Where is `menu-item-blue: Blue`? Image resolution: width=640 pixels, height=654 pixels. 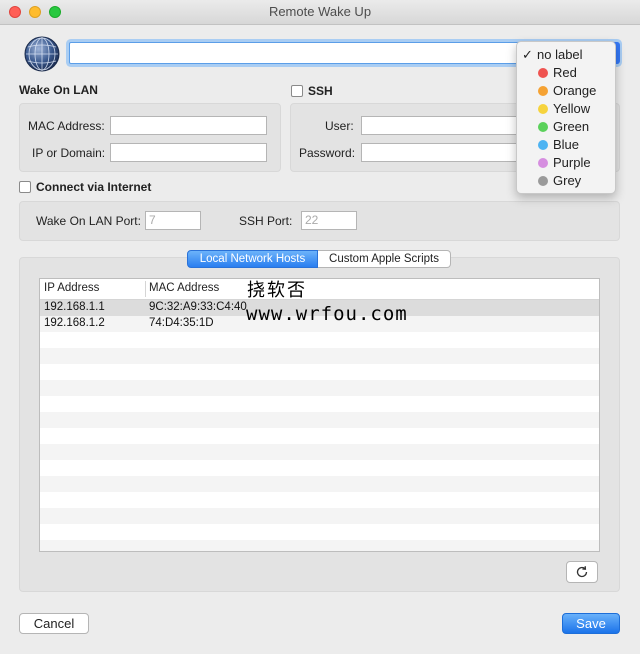
menu-item-blue: Blue is located at coordinates (566, 145).